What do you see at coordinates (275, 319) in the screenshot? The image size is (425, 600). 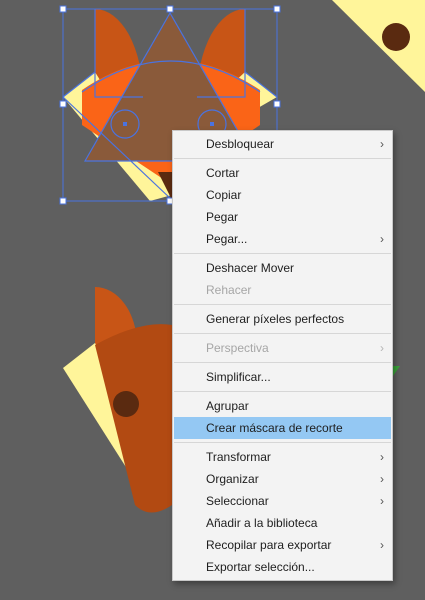 I see `menu-item-label: Generar píxeles perfectos` at bounding box center [275, 319].